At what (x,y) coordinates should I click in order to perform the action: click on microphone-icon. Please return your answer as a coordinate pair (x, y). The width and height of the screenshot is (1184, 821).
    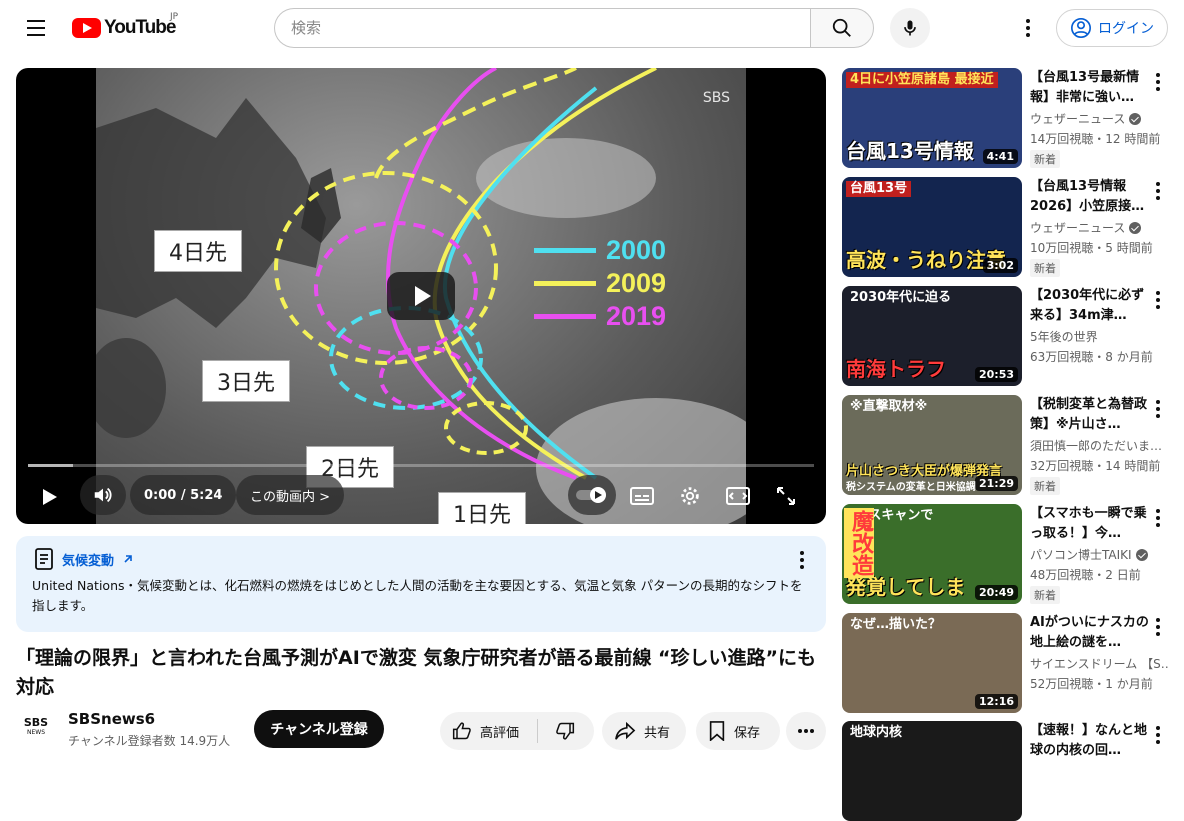
    Looking at the image, I should click on (910, 28).